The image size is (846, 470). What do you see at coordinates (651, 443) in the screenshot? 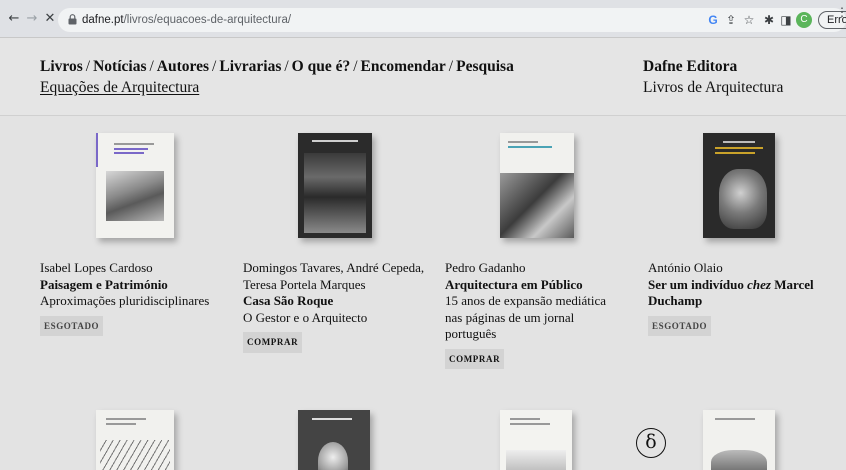
I see `delta-logo-button: δ` at bounding box center [651, 443].